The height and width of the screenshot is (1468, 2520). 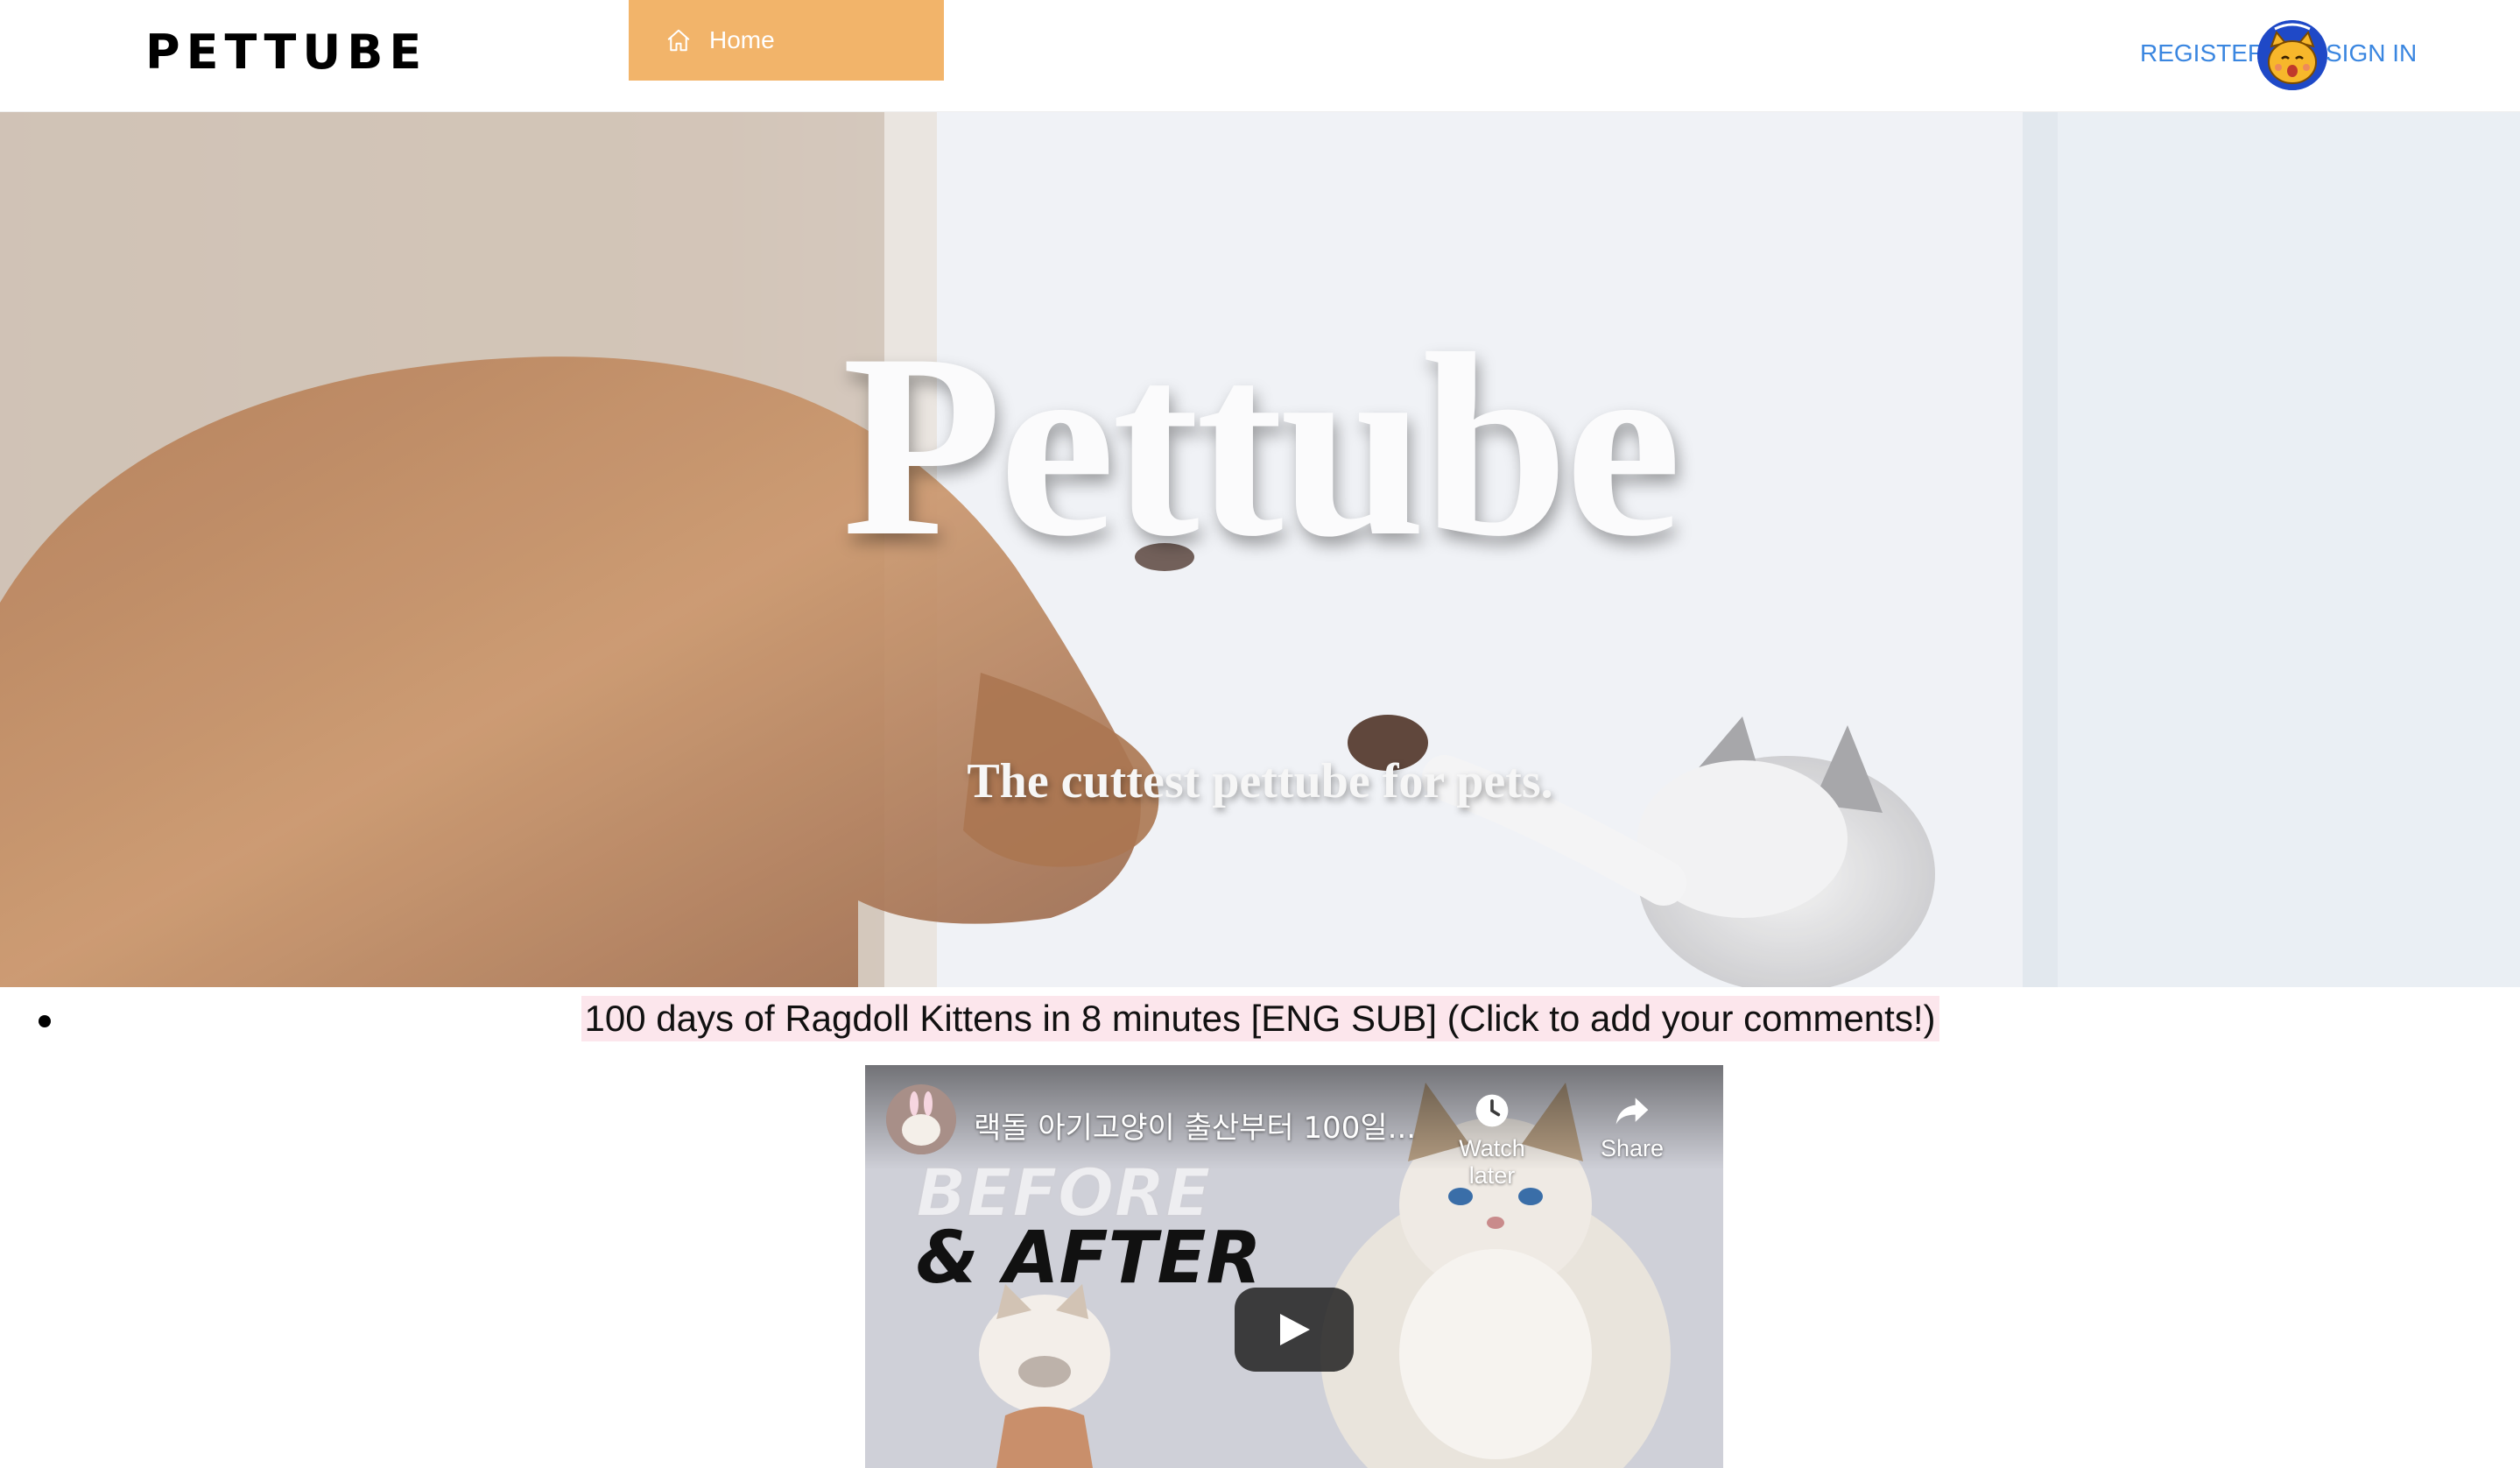 I want to click on nav-item-home: Home, so click(x=786, y=41).